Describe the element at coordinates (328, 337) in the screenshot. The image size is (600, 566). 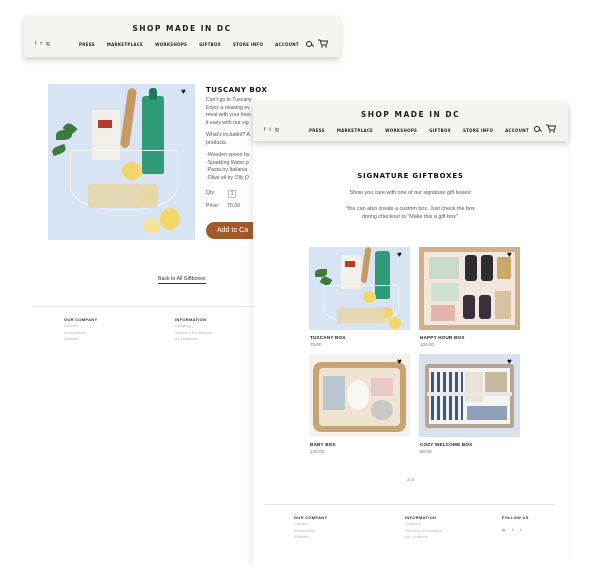
I see `product-name: TUSCANY BOX` at that location.